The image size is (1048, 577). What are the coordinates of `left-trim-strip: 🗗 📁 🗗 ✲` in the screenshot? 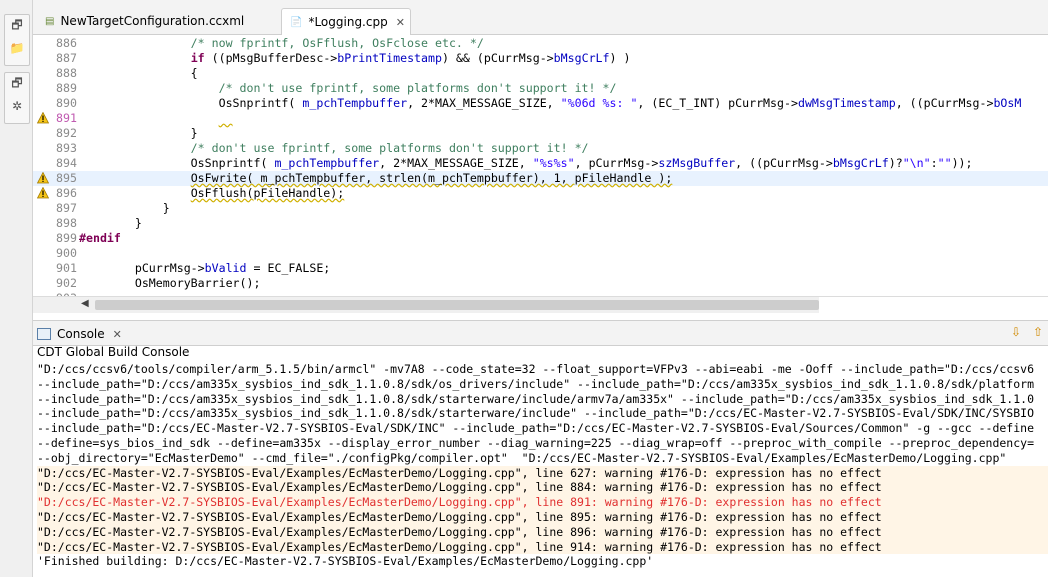 It's located at (16, 288).